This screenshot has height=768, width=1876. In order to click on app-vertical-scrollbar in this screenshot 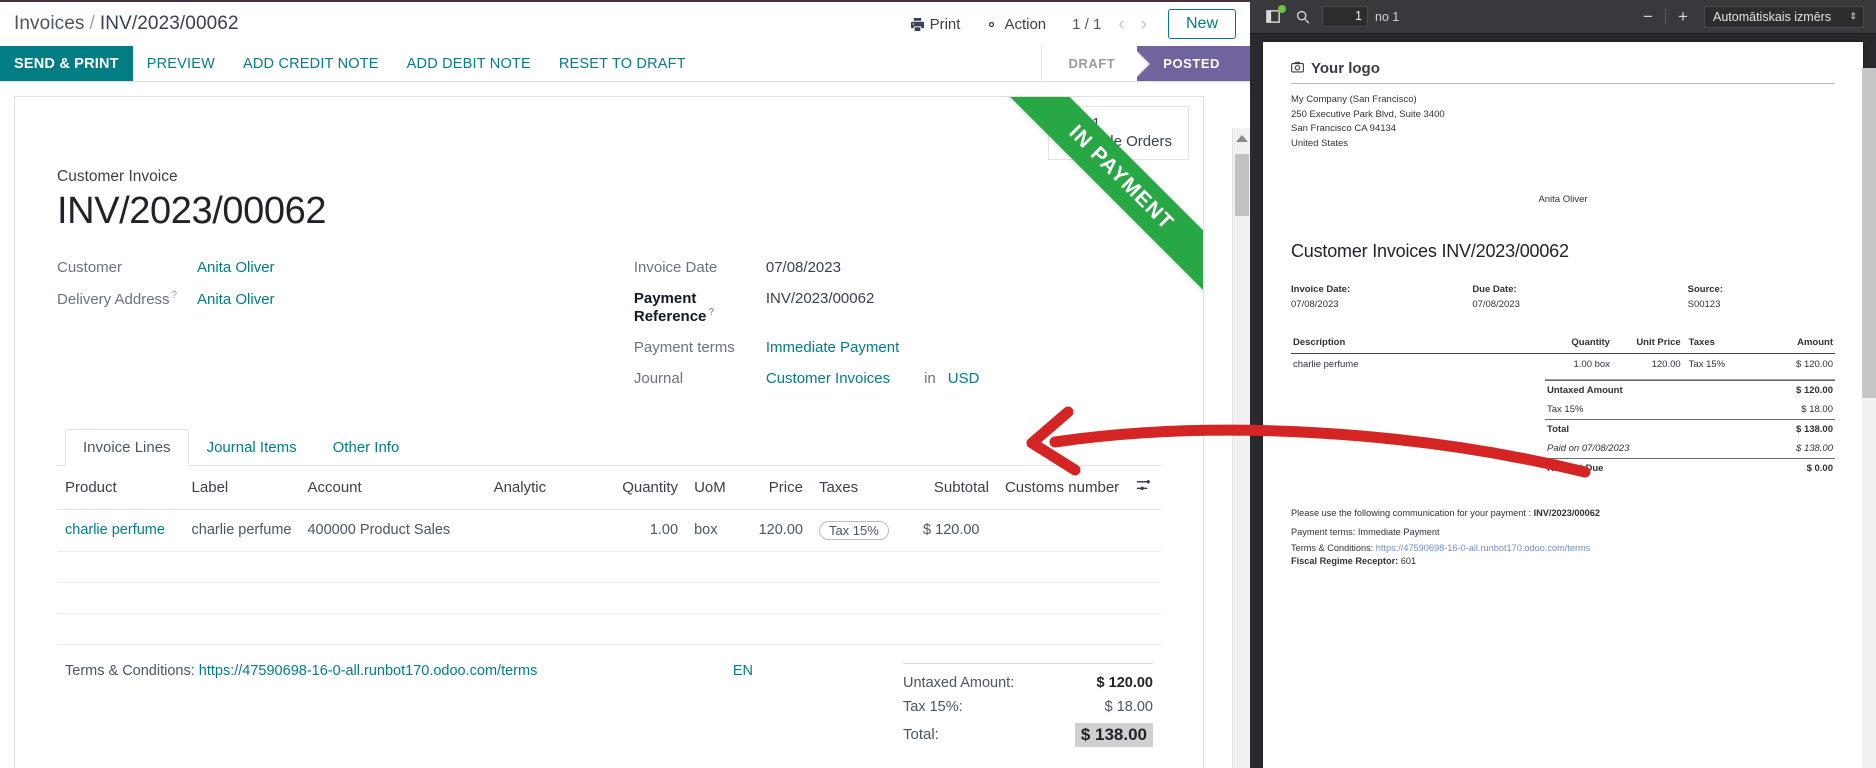, I will do `click(1241, 448)`.